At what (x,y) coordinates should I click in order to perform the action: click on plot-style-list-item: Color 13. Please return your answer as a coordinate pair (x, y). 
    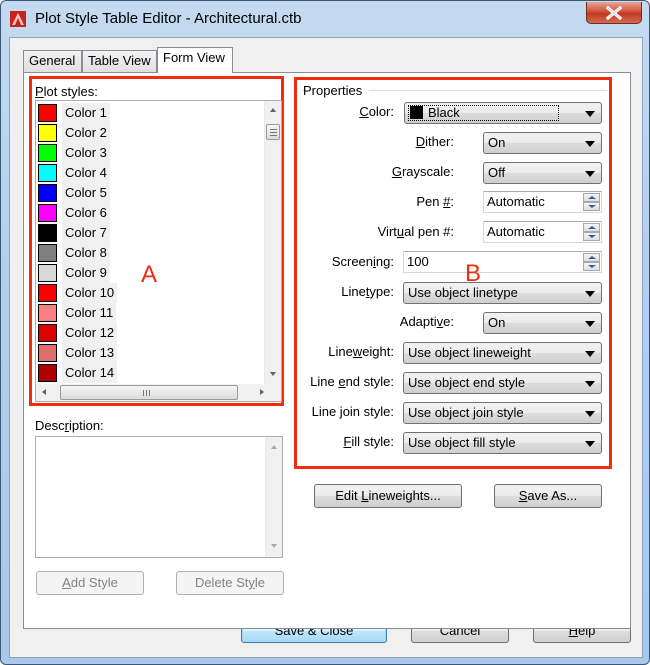
    Looking at the image, I should click on (78, 353).